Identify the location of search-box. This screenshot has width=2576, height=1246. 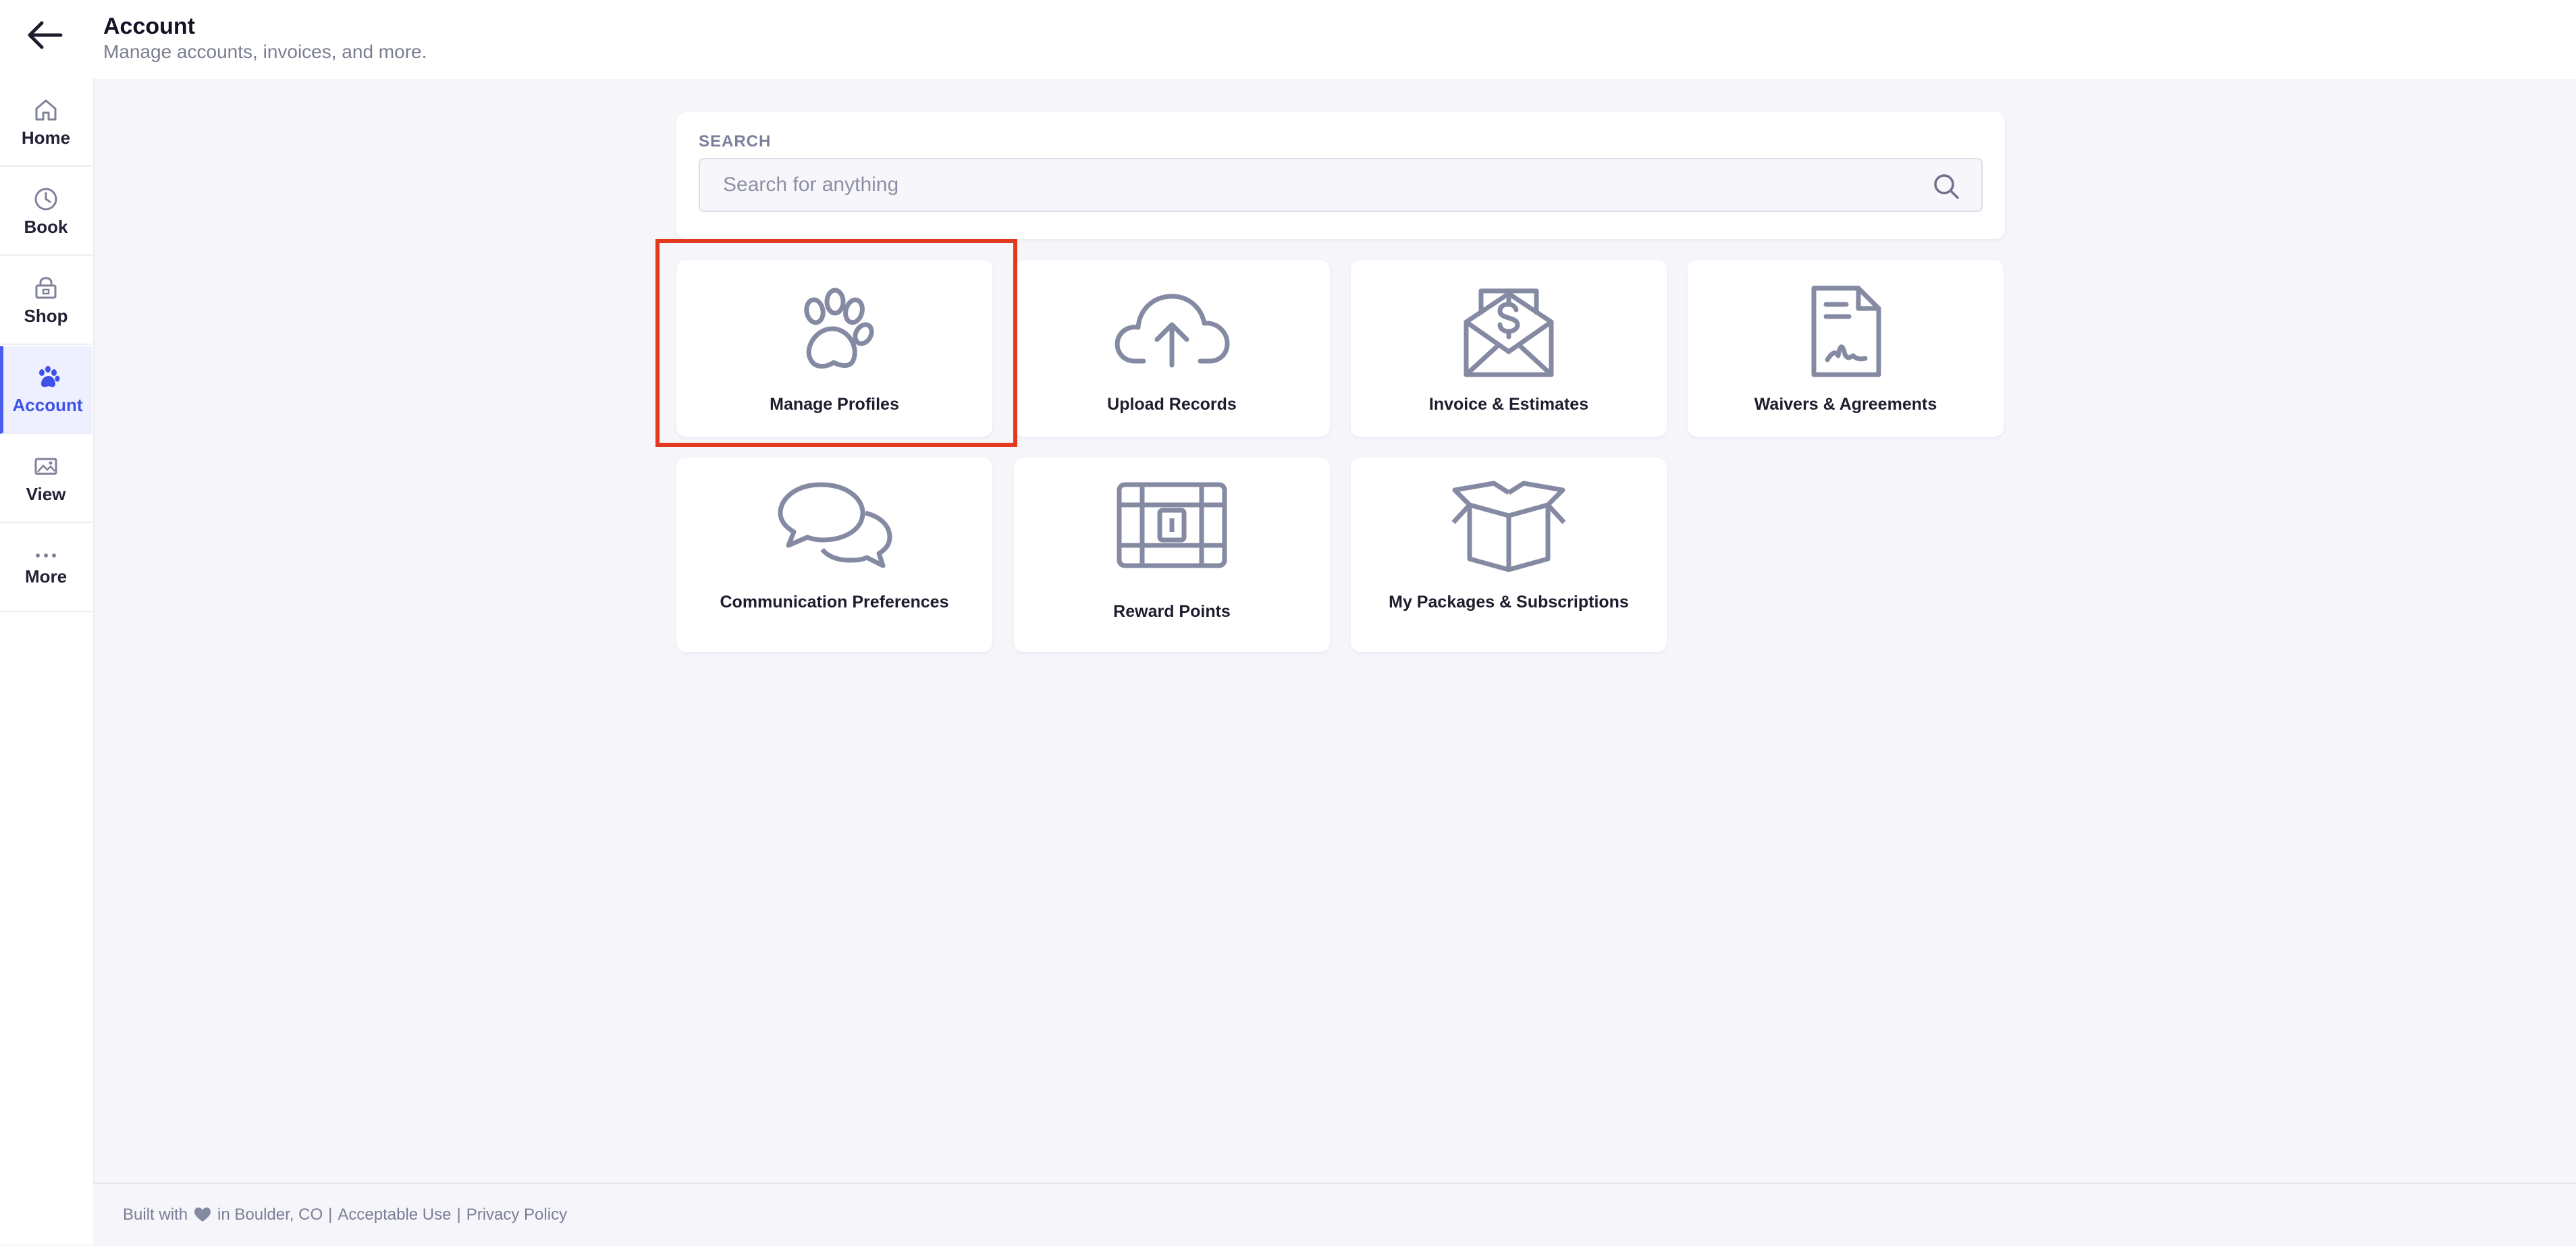
(1341, 185).